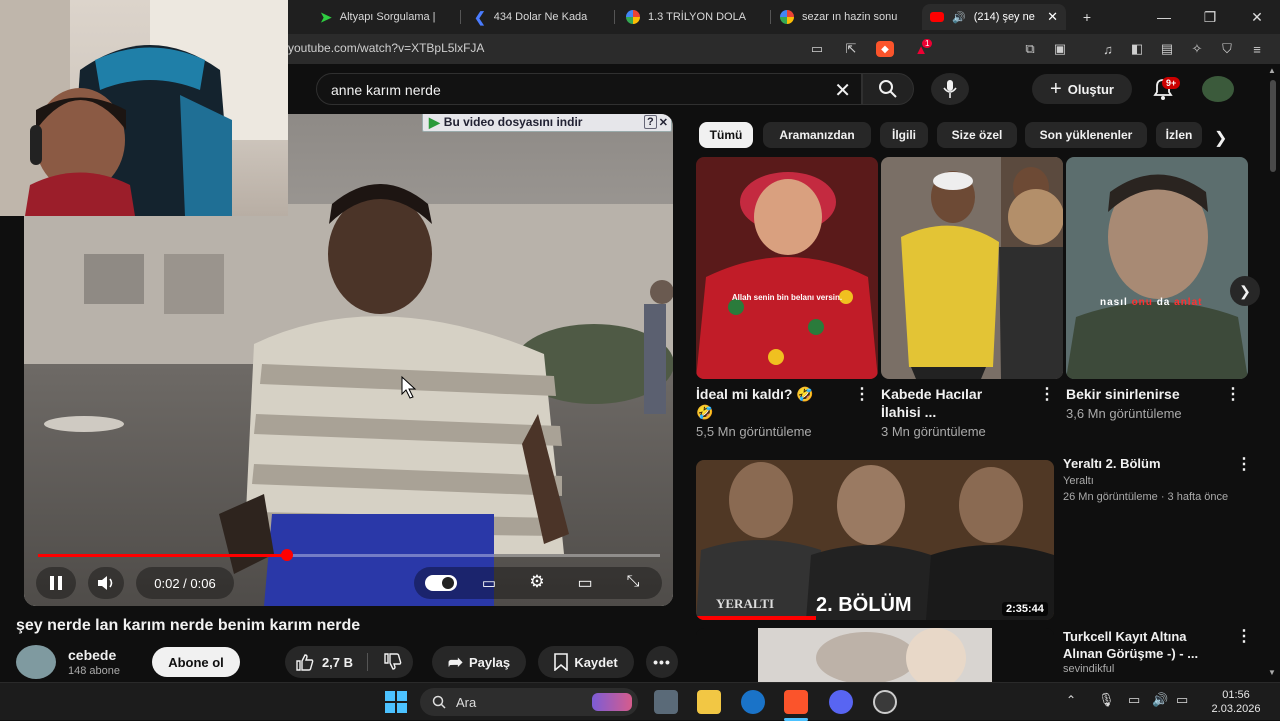 This screenshot has height=721, width=1280. I want to click on more-actions-button: •••, so click(662, 662).